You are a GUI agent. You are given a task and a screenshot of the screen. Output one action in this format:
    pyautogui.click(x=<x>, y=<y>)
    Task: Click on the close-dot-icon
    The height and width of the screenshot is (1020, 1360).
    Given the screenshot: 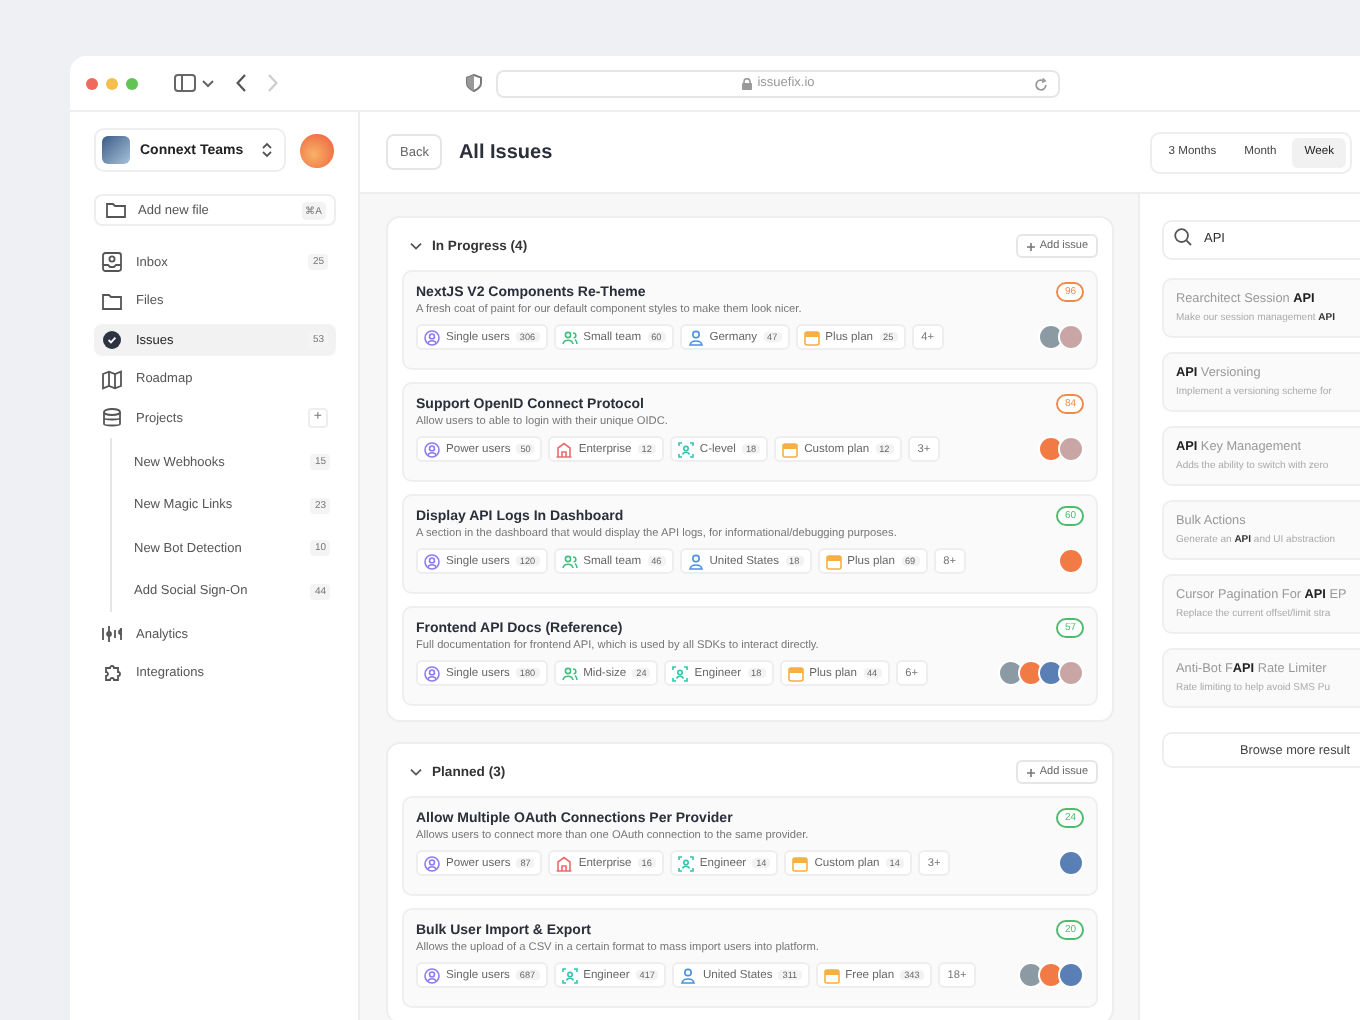 What is the action you would take?
    pyautogui.click(x=92, y=83)
    